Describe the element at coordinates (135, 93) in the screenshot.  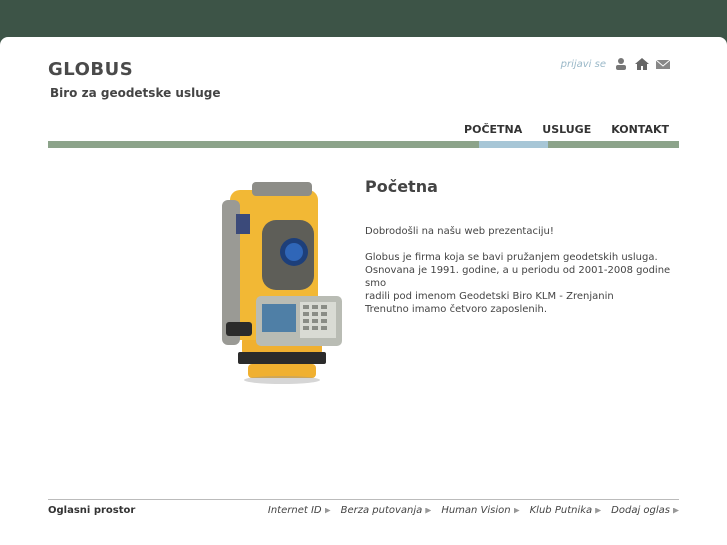
I see `site-subtitle: Biro za geodetske usluge` at that location.